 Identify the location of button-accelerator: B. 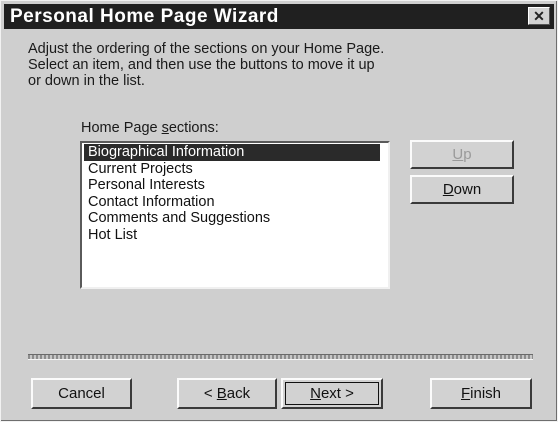
(221, 393).